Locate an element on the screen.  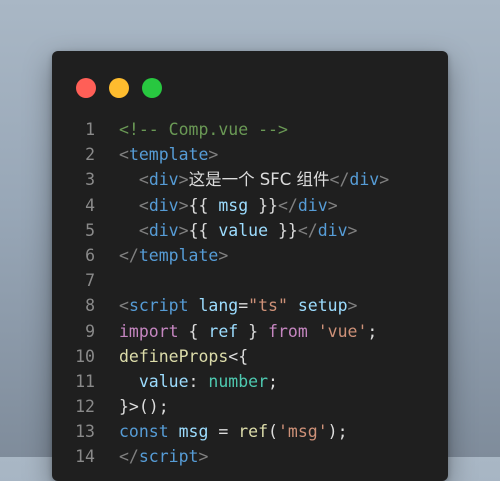
code-token-text: 这是一个 SFC 组件 is located at coordinates (259, 180).